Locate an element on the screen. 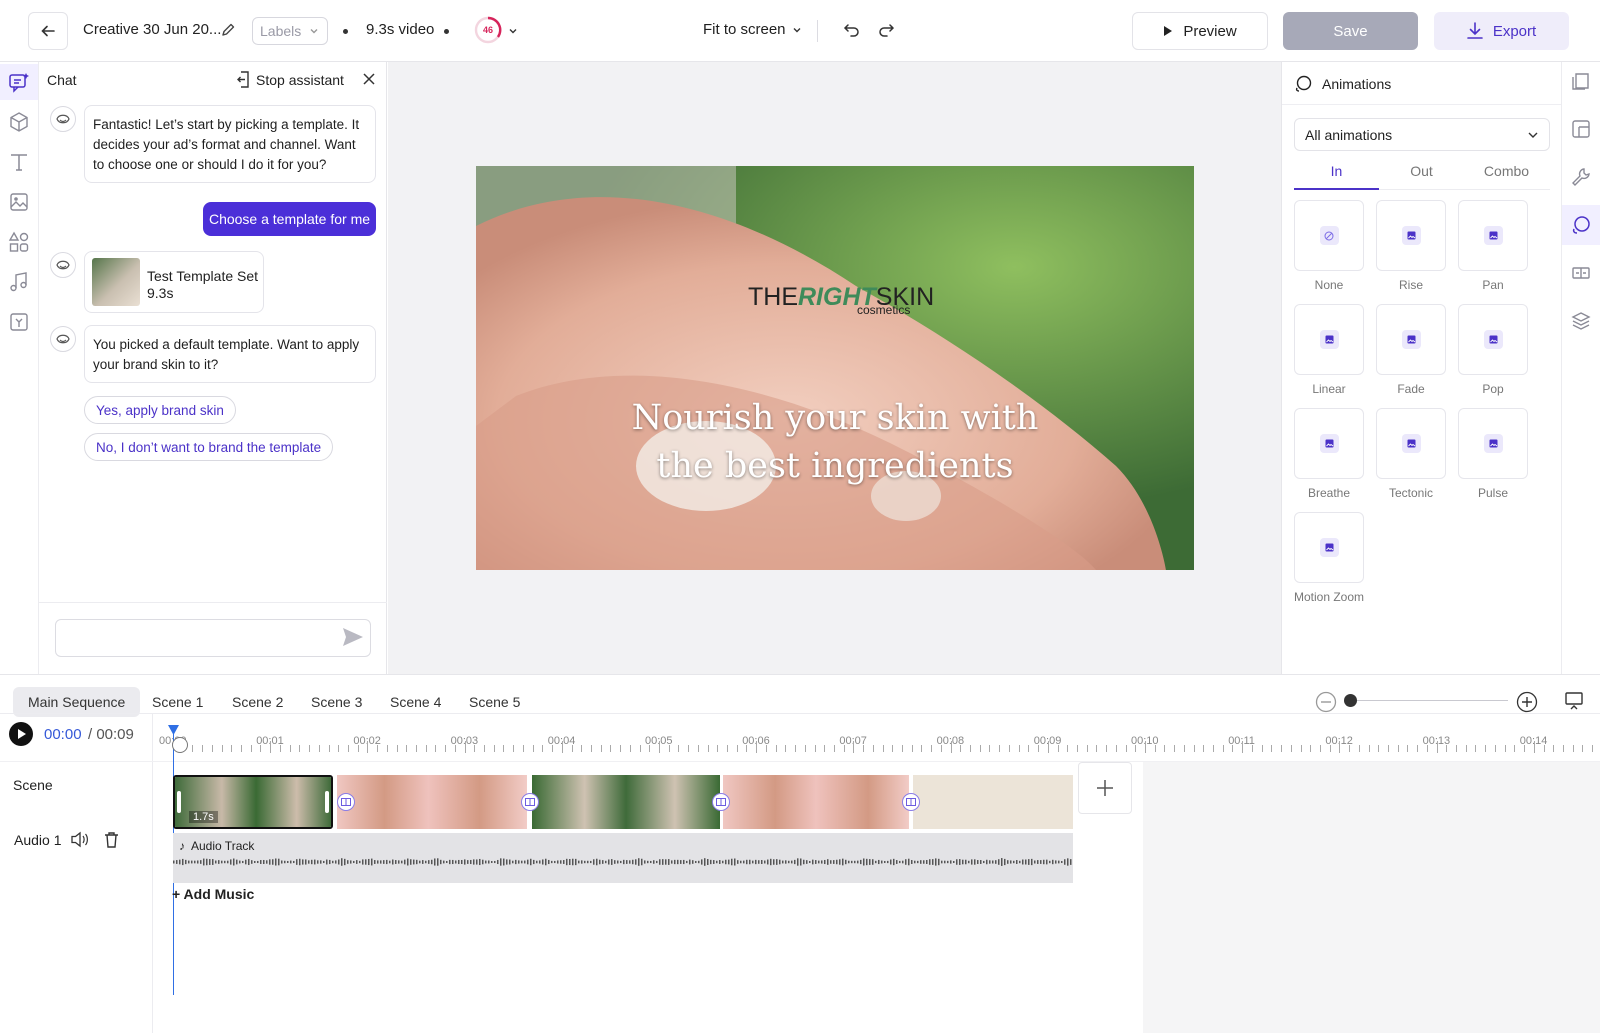 The width and height of the screenshot is (1600, 1033). filter-value: All animations is located at coordinates (1349, 134).